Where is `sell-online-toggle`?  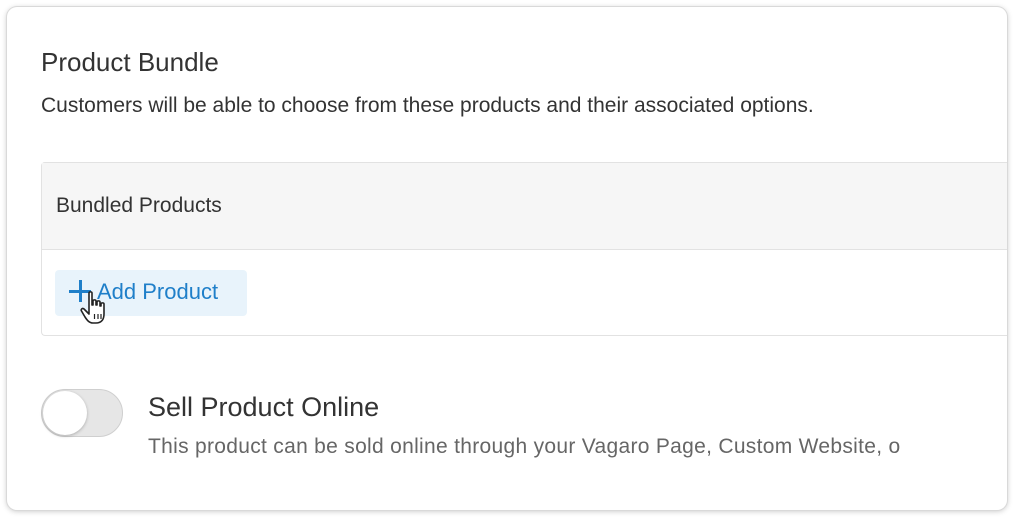
sell-online-toggle is located at coordinates (82, 413).